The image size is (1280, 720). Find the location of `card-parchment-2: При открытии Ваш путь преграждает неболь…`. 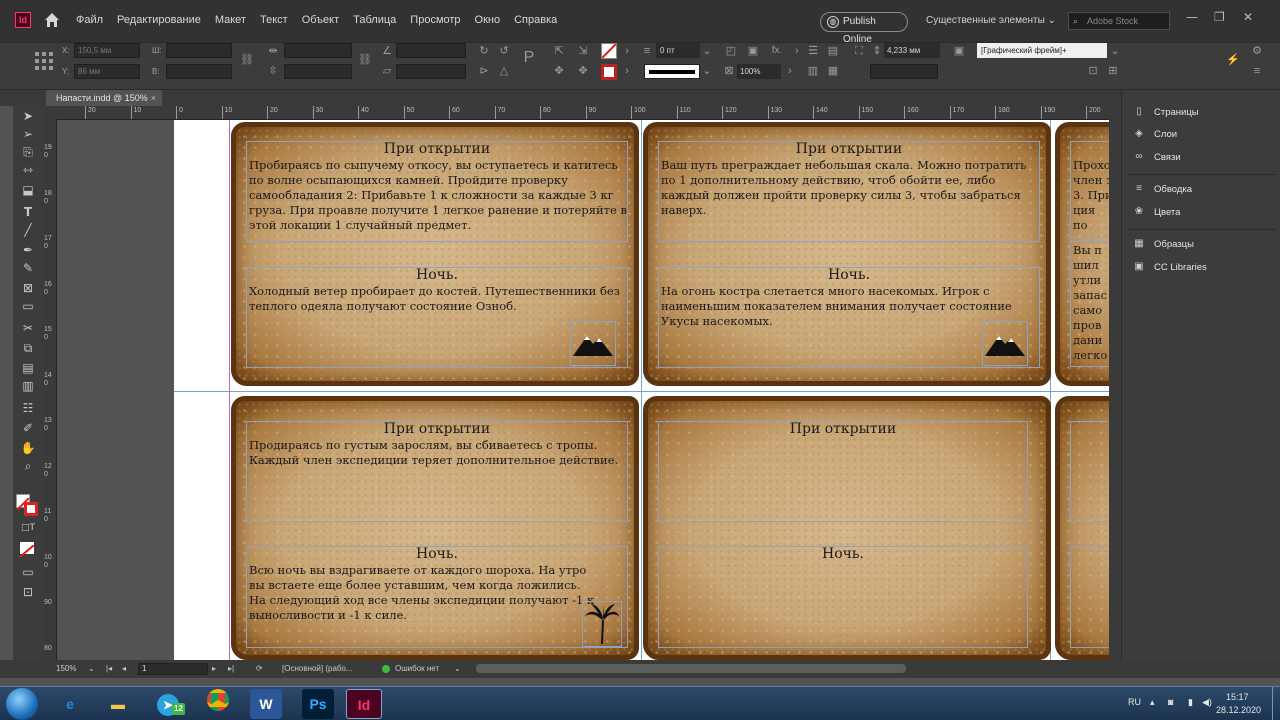

card-parchment-2: При открытии Ваш путь преграждает неболь… is located at coordinates (847, 254).